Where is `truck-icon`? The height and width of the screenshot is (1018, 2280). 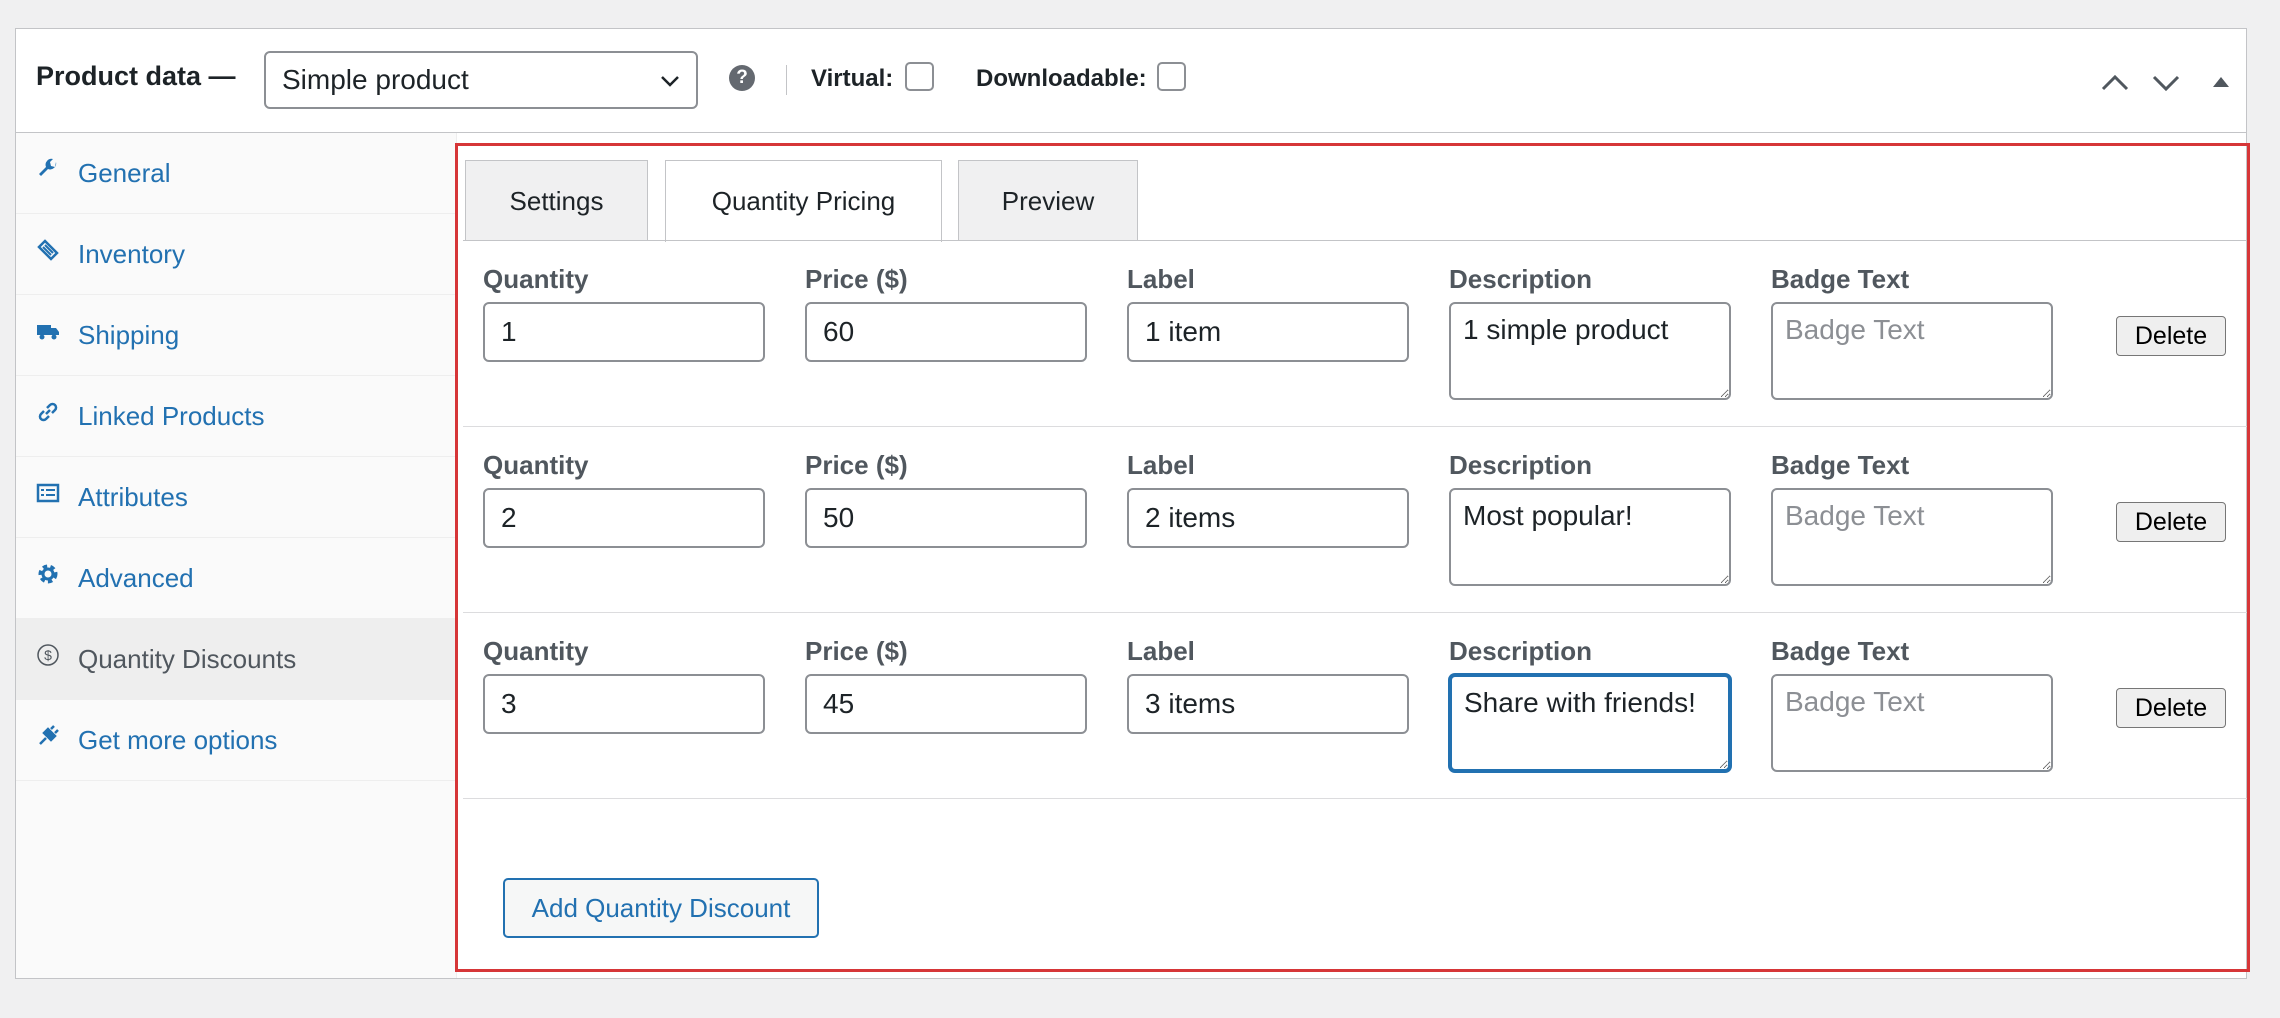
truck-icon is located at coordinates (48, 332).